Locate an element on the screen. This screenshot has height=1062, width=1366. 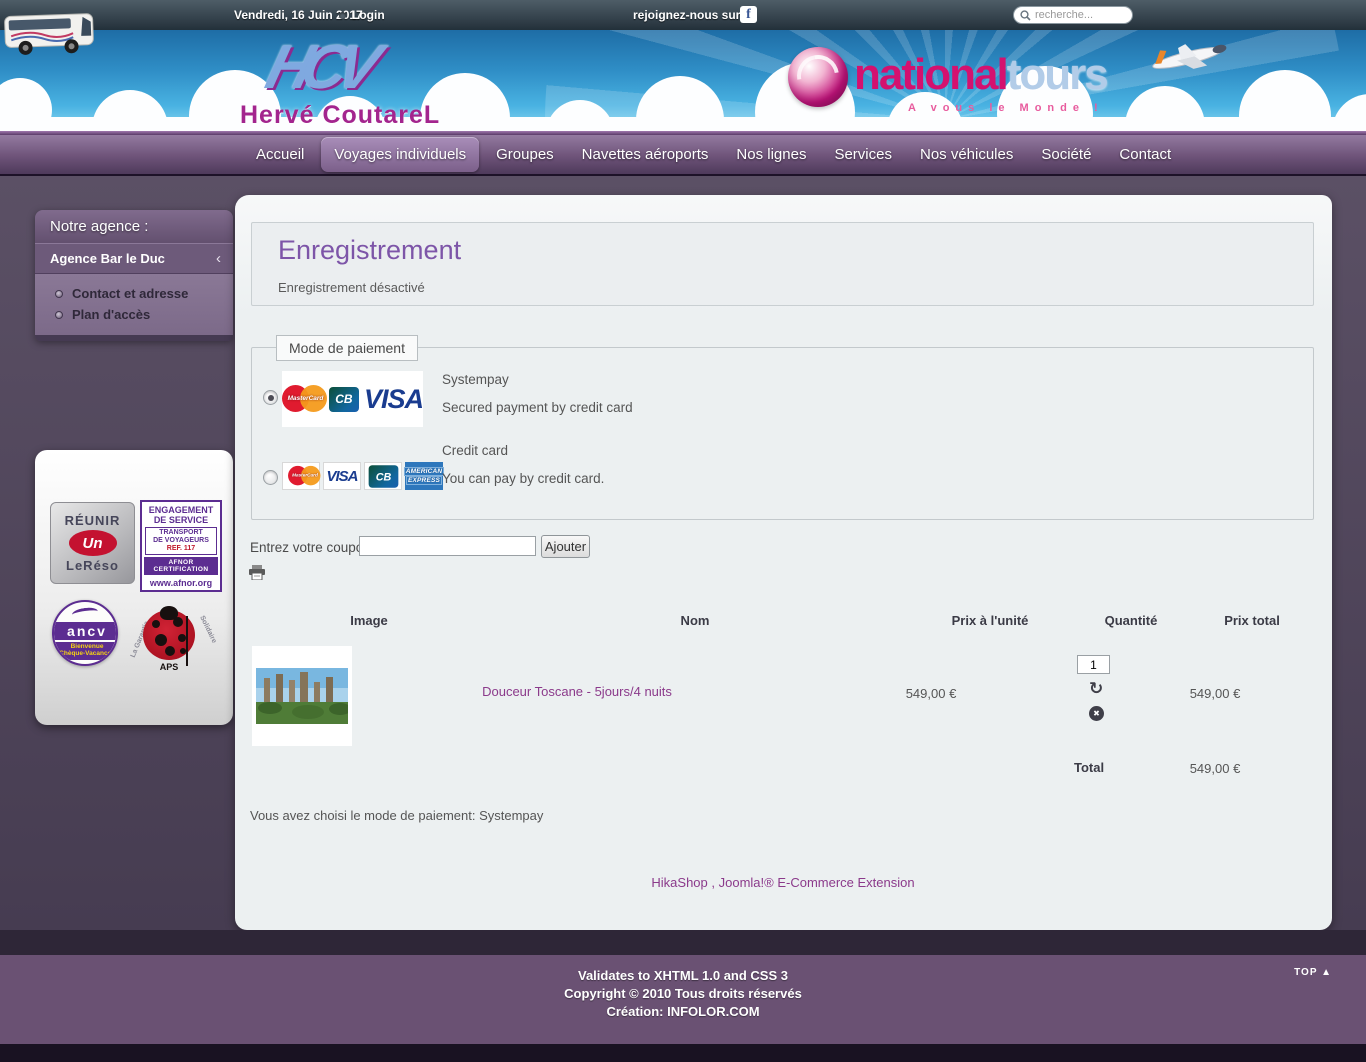
sidebar-item-plan-dacces: Plan d'accès is located at coordinates (134, 314).